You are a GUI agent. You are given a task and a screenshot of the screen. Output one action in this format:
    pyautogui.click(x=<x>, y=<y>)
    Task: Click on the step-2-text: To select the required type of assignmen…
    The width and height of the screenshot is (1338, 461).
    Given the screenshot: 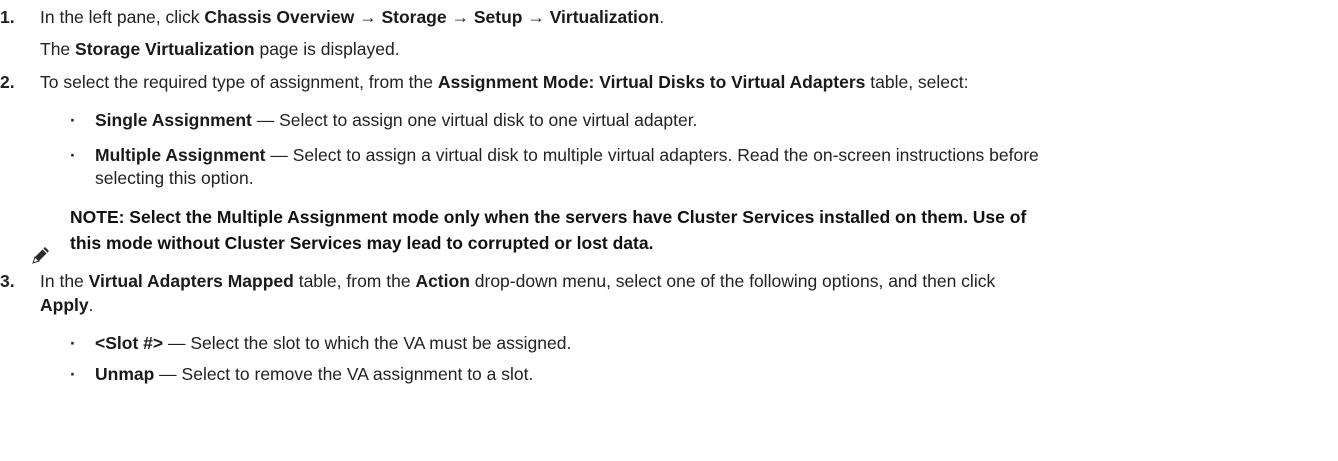 What is the action you would take?
    pyautogui.click(x=504, y=82)
    